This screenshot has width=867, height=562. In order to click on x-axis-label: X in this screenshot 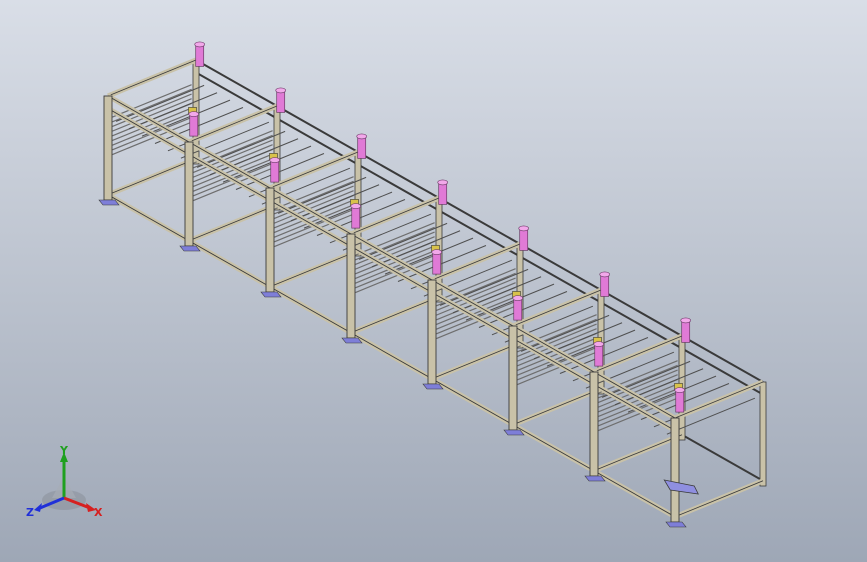, I will do `click(98, 512)`.